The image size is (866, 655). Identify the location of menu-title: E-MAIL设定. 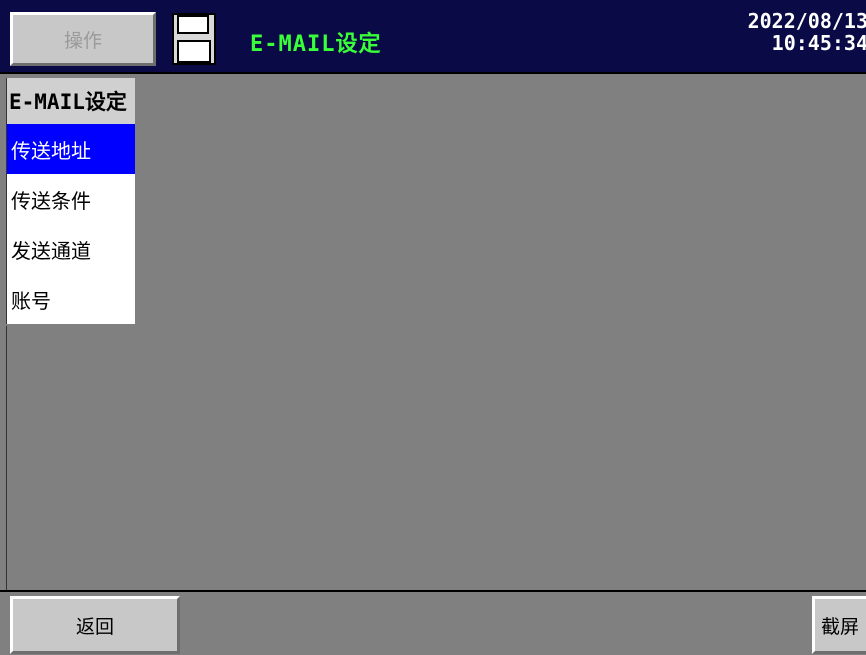
(71, 101).